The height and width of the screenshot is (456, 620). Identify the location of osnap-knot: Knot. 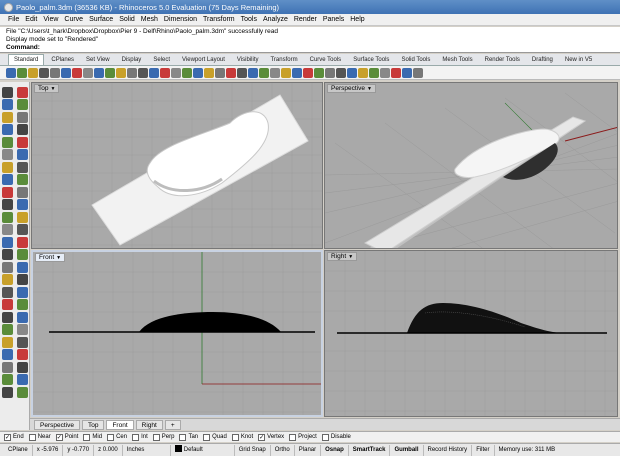
(242, 437).